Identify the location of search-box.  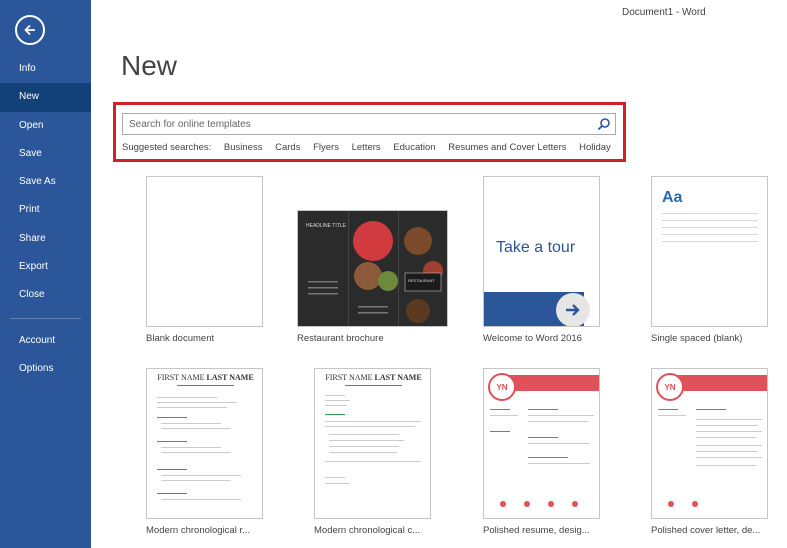
(369, 124).